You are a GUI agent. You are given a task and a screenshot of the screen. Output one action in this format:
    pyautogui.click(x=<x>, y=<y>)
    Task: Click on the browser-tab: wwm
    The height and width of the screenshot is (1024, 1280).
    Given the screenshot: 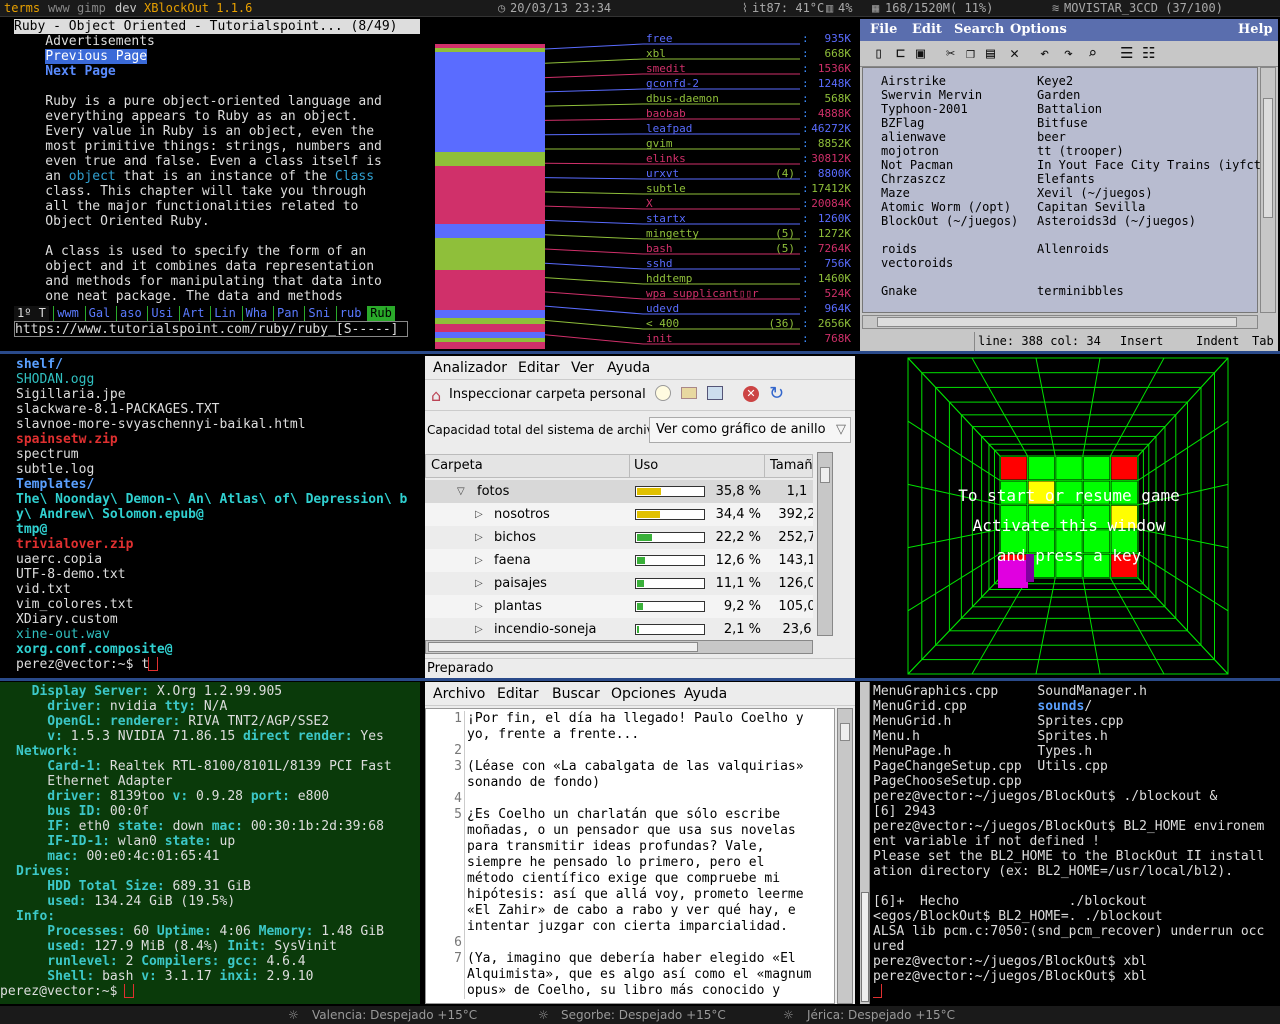 What is the action you would take?
    pyautogui.click(x=67, y=313)
    